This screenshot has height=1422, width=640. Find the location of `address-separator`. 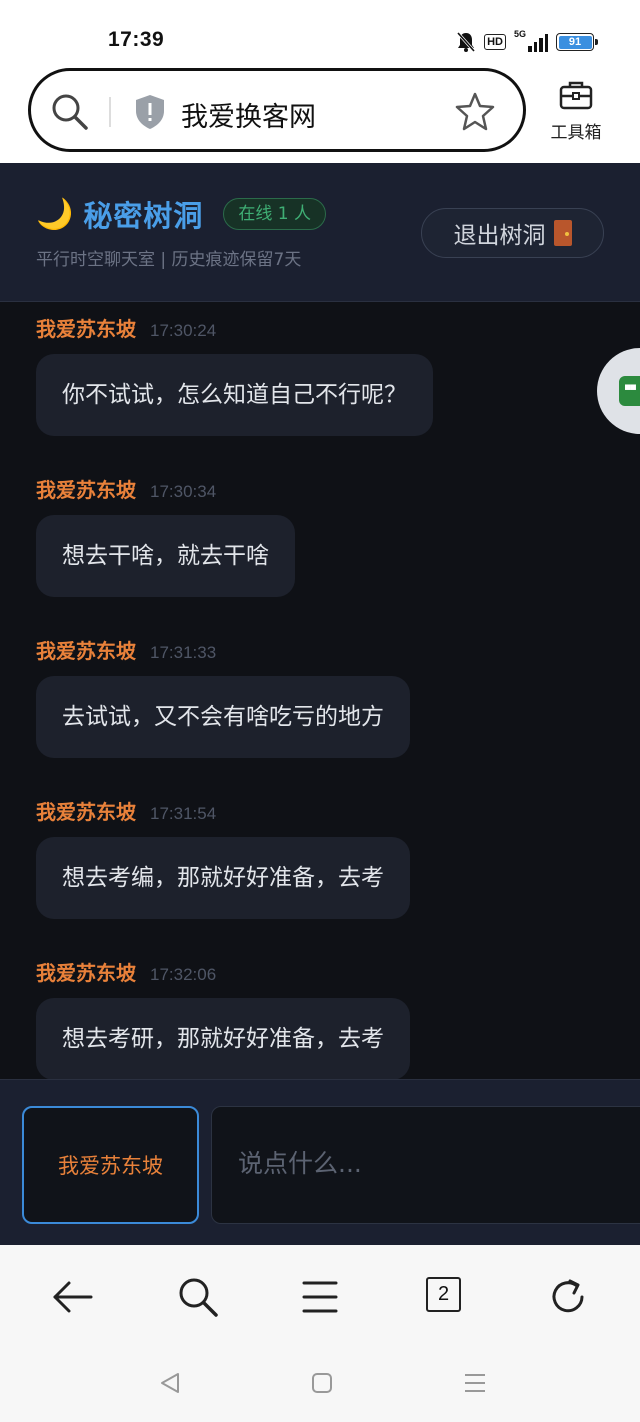

address-separator is located at coordinates (110, 112).